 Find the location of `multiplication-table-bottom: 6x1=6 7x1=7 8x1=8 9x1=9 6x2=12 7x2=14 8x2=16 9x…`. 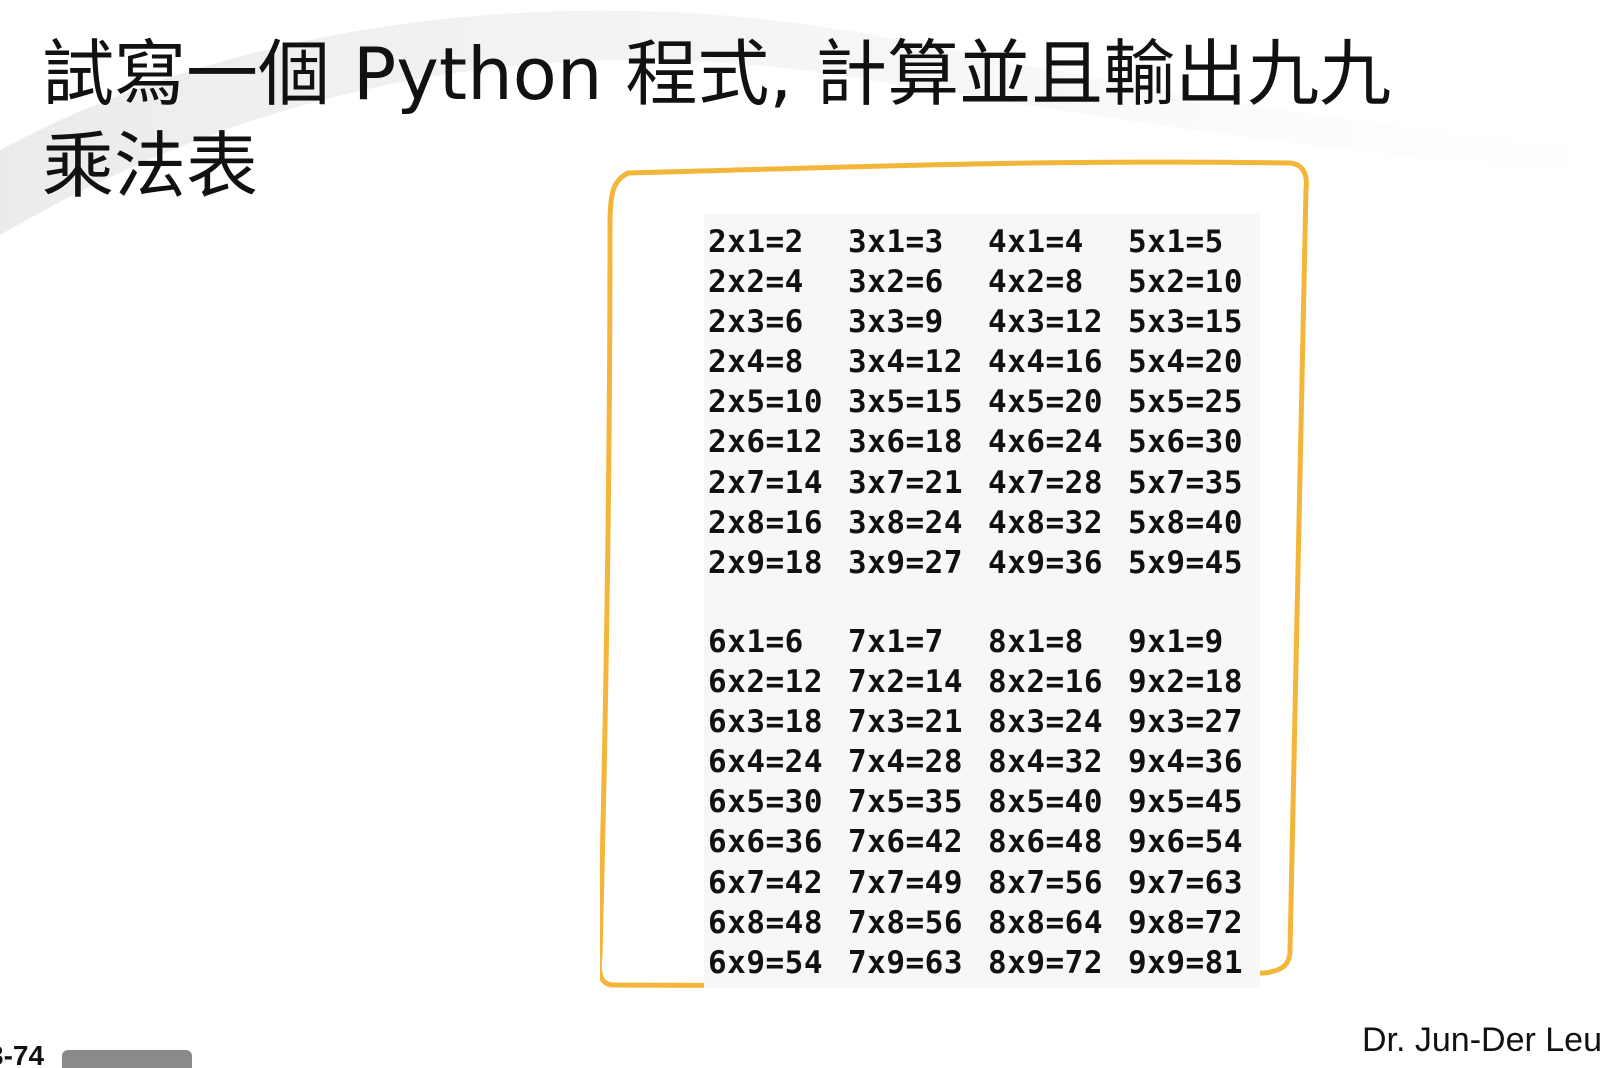

multiplication-table-bottom: 6x1=6 7x1=7 8x1=8 9x1=9 6x2=12 7x2=14 8x2=16 9x… is located at coordinates (988, 802).